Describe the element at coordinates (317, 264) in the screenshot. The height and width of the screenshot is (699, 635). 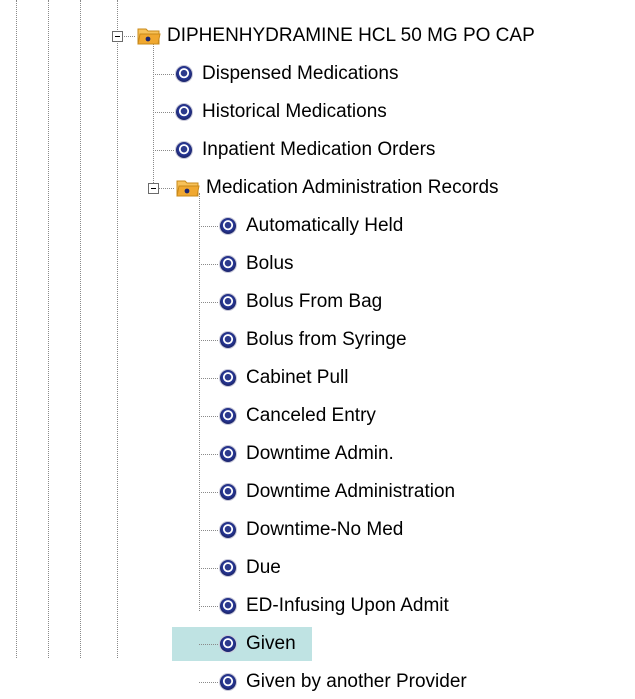
I see `tree-node-bolus: Bolus` at that location.